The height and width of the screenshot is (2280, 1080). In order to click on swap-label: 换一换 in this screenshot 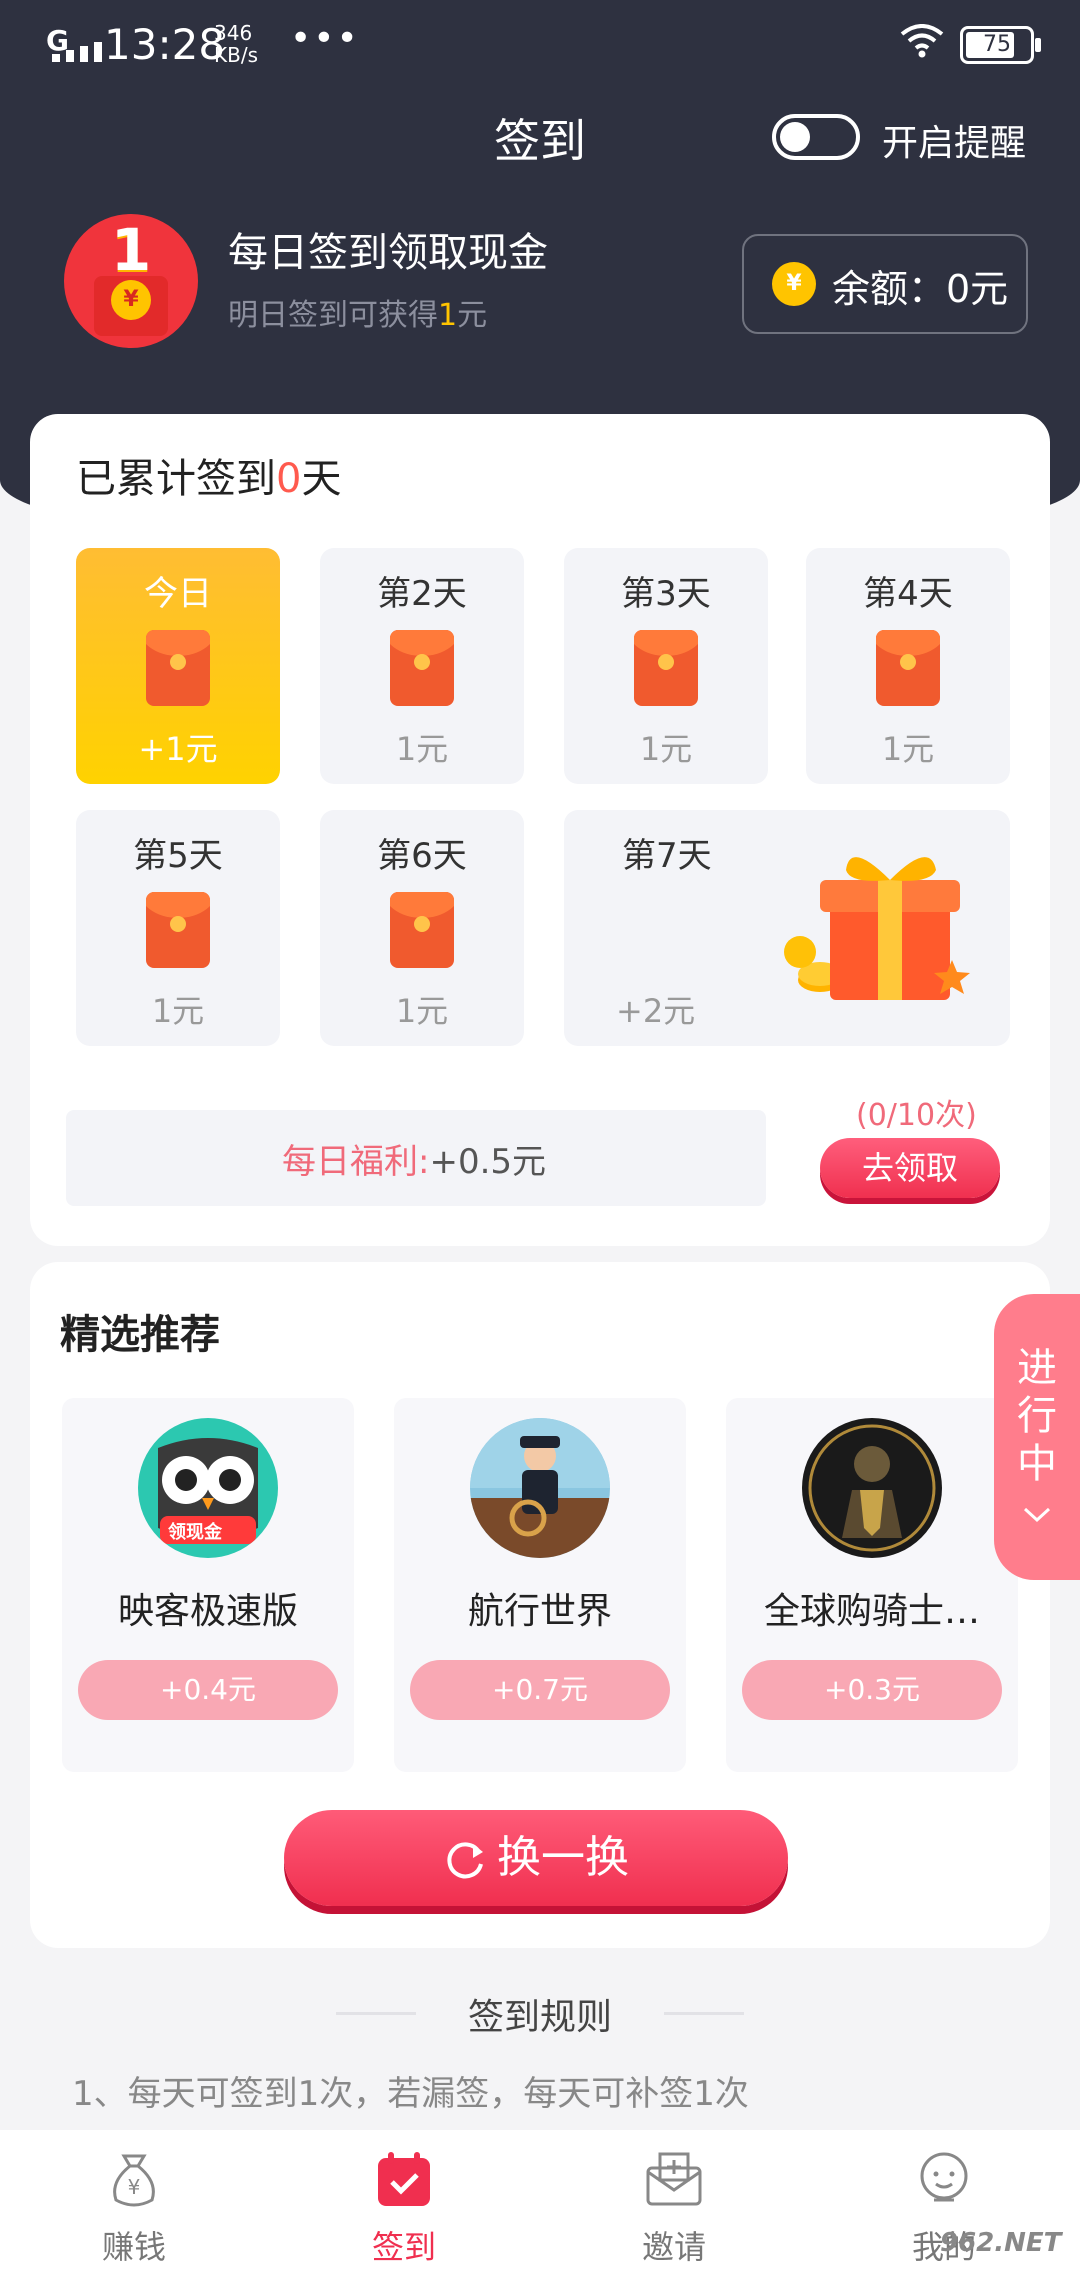, I will do `click(563, 1857)`.